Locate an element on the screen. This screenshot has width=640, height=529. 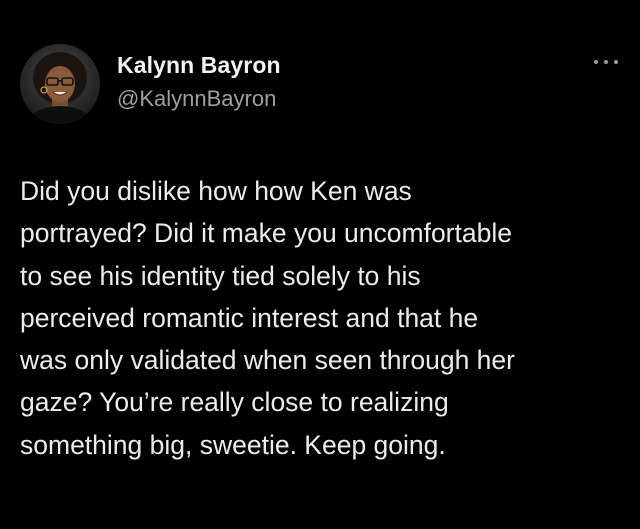
tweet-text-line: to see his identity tied solely to his is located at coordinates (220, 275).